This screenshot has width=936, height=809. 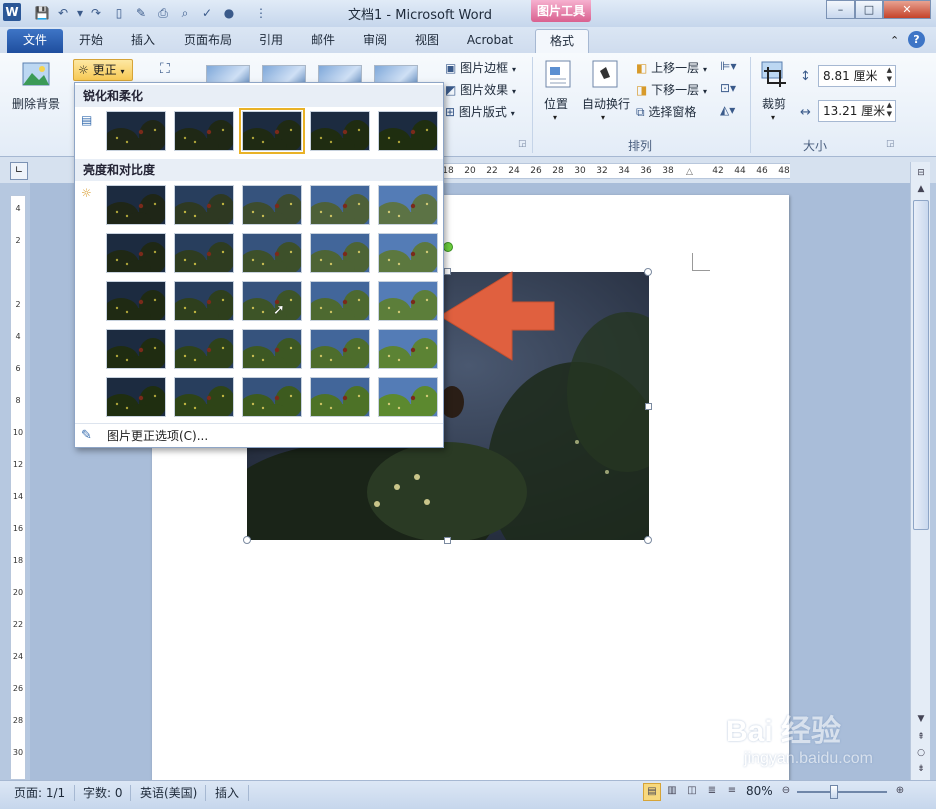 What do you see at coordinates (208, 41) in the screenshot?
I see `tab-page-layout: 页面布局` at bounding box center [208, 41].